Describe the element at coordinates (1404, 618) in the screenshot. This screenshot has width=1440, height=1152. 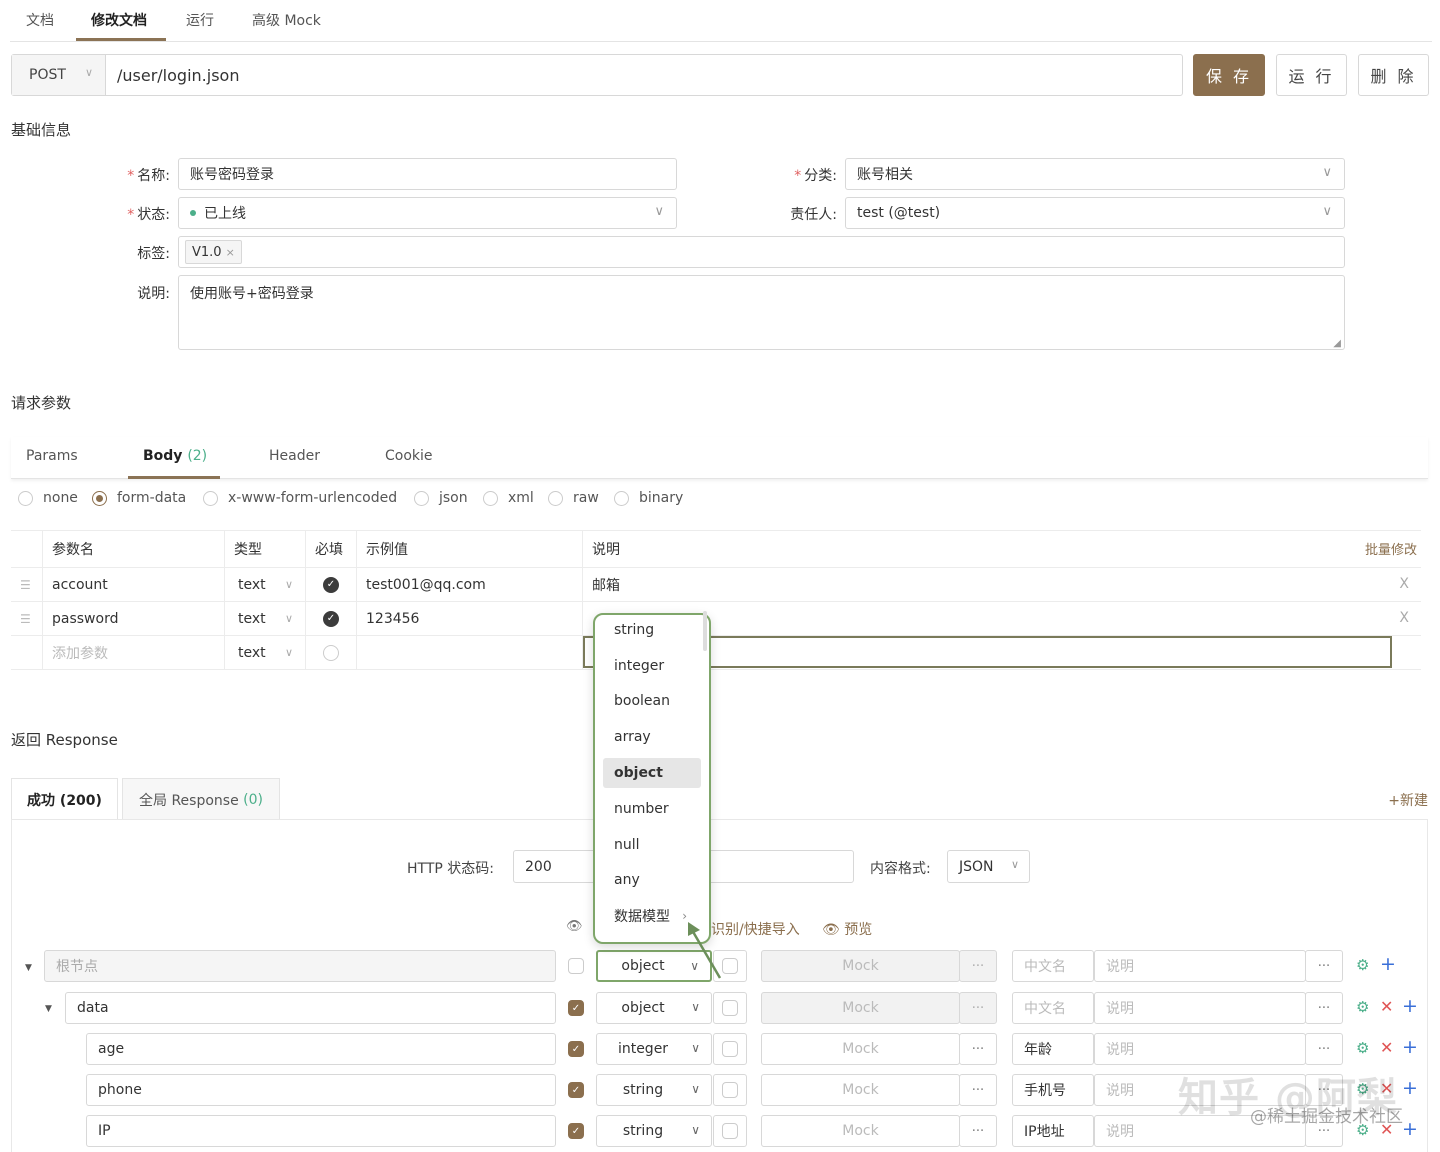
I see `delete-row-icon: X` at that location.